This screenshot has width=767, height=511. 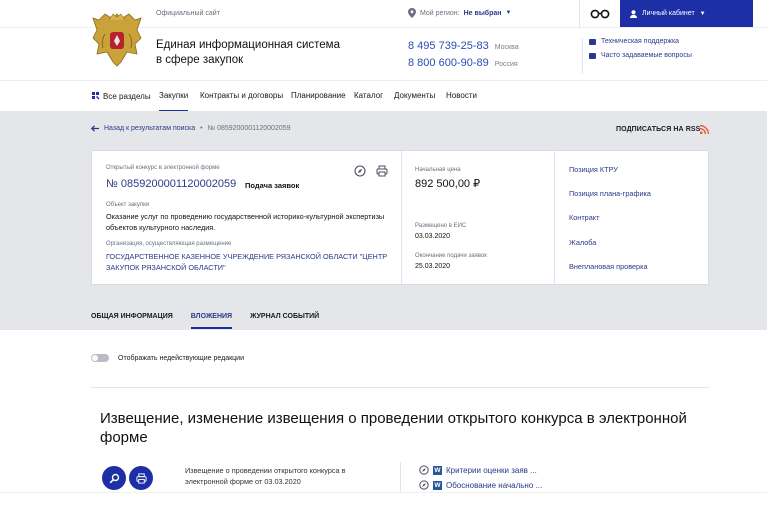 I want to click on glasses-icon, so click(x=600, y=13).